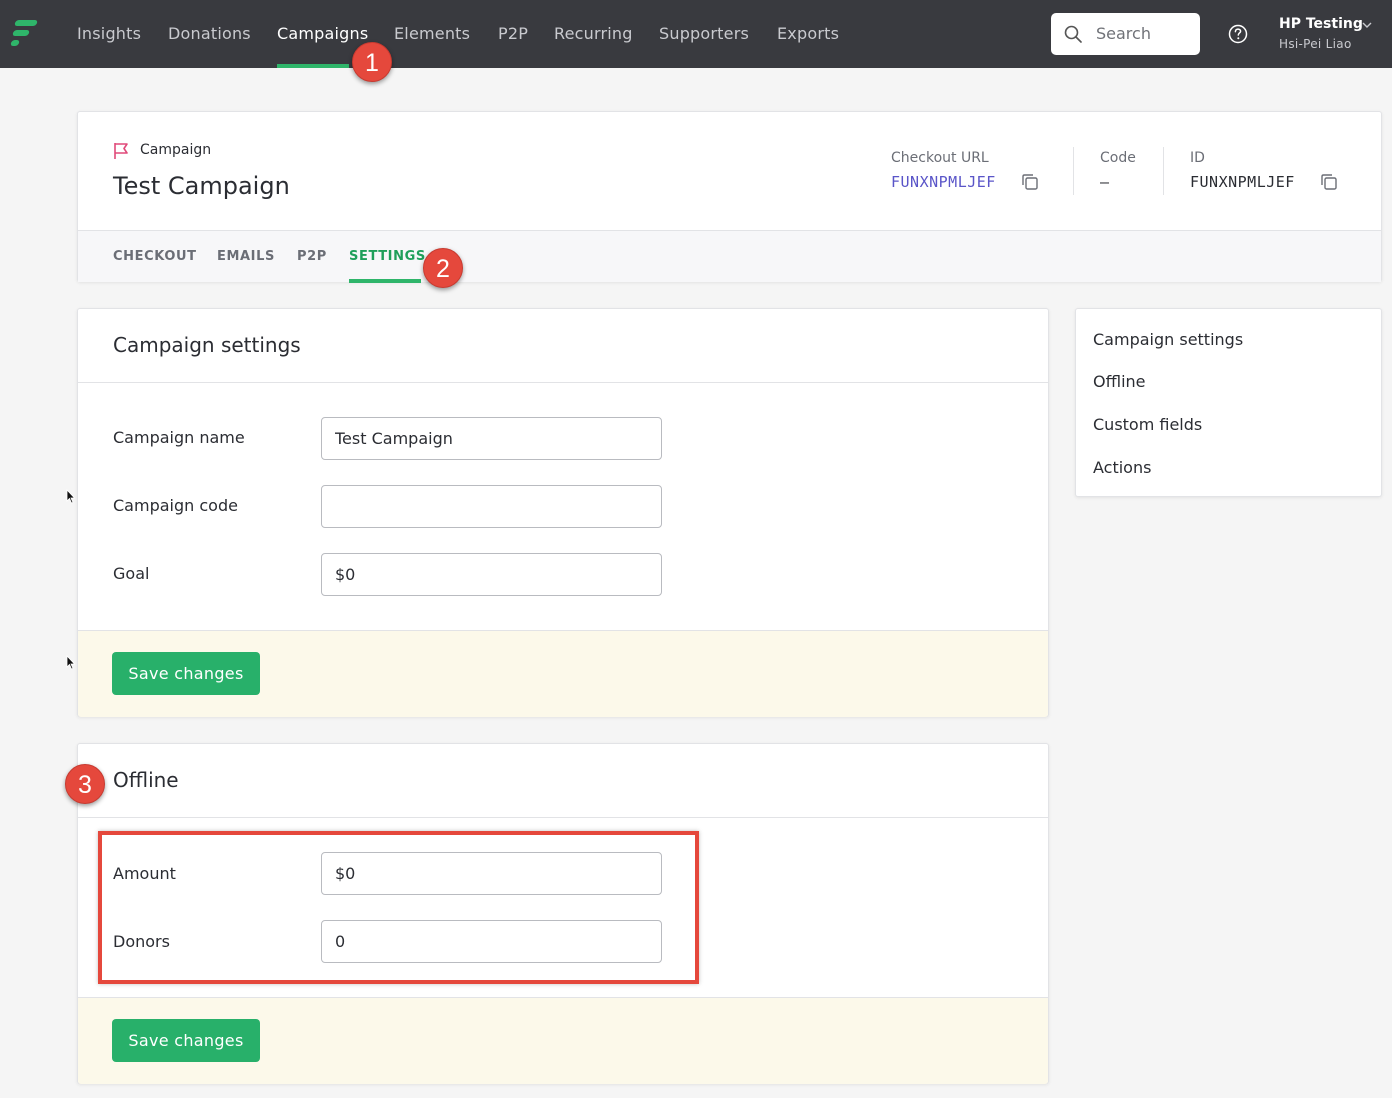 This screenshot has width=1392, height=1098. Describe the element at coordinates (1105, 182) in the screenshot. I see `code-value: —` at that location.